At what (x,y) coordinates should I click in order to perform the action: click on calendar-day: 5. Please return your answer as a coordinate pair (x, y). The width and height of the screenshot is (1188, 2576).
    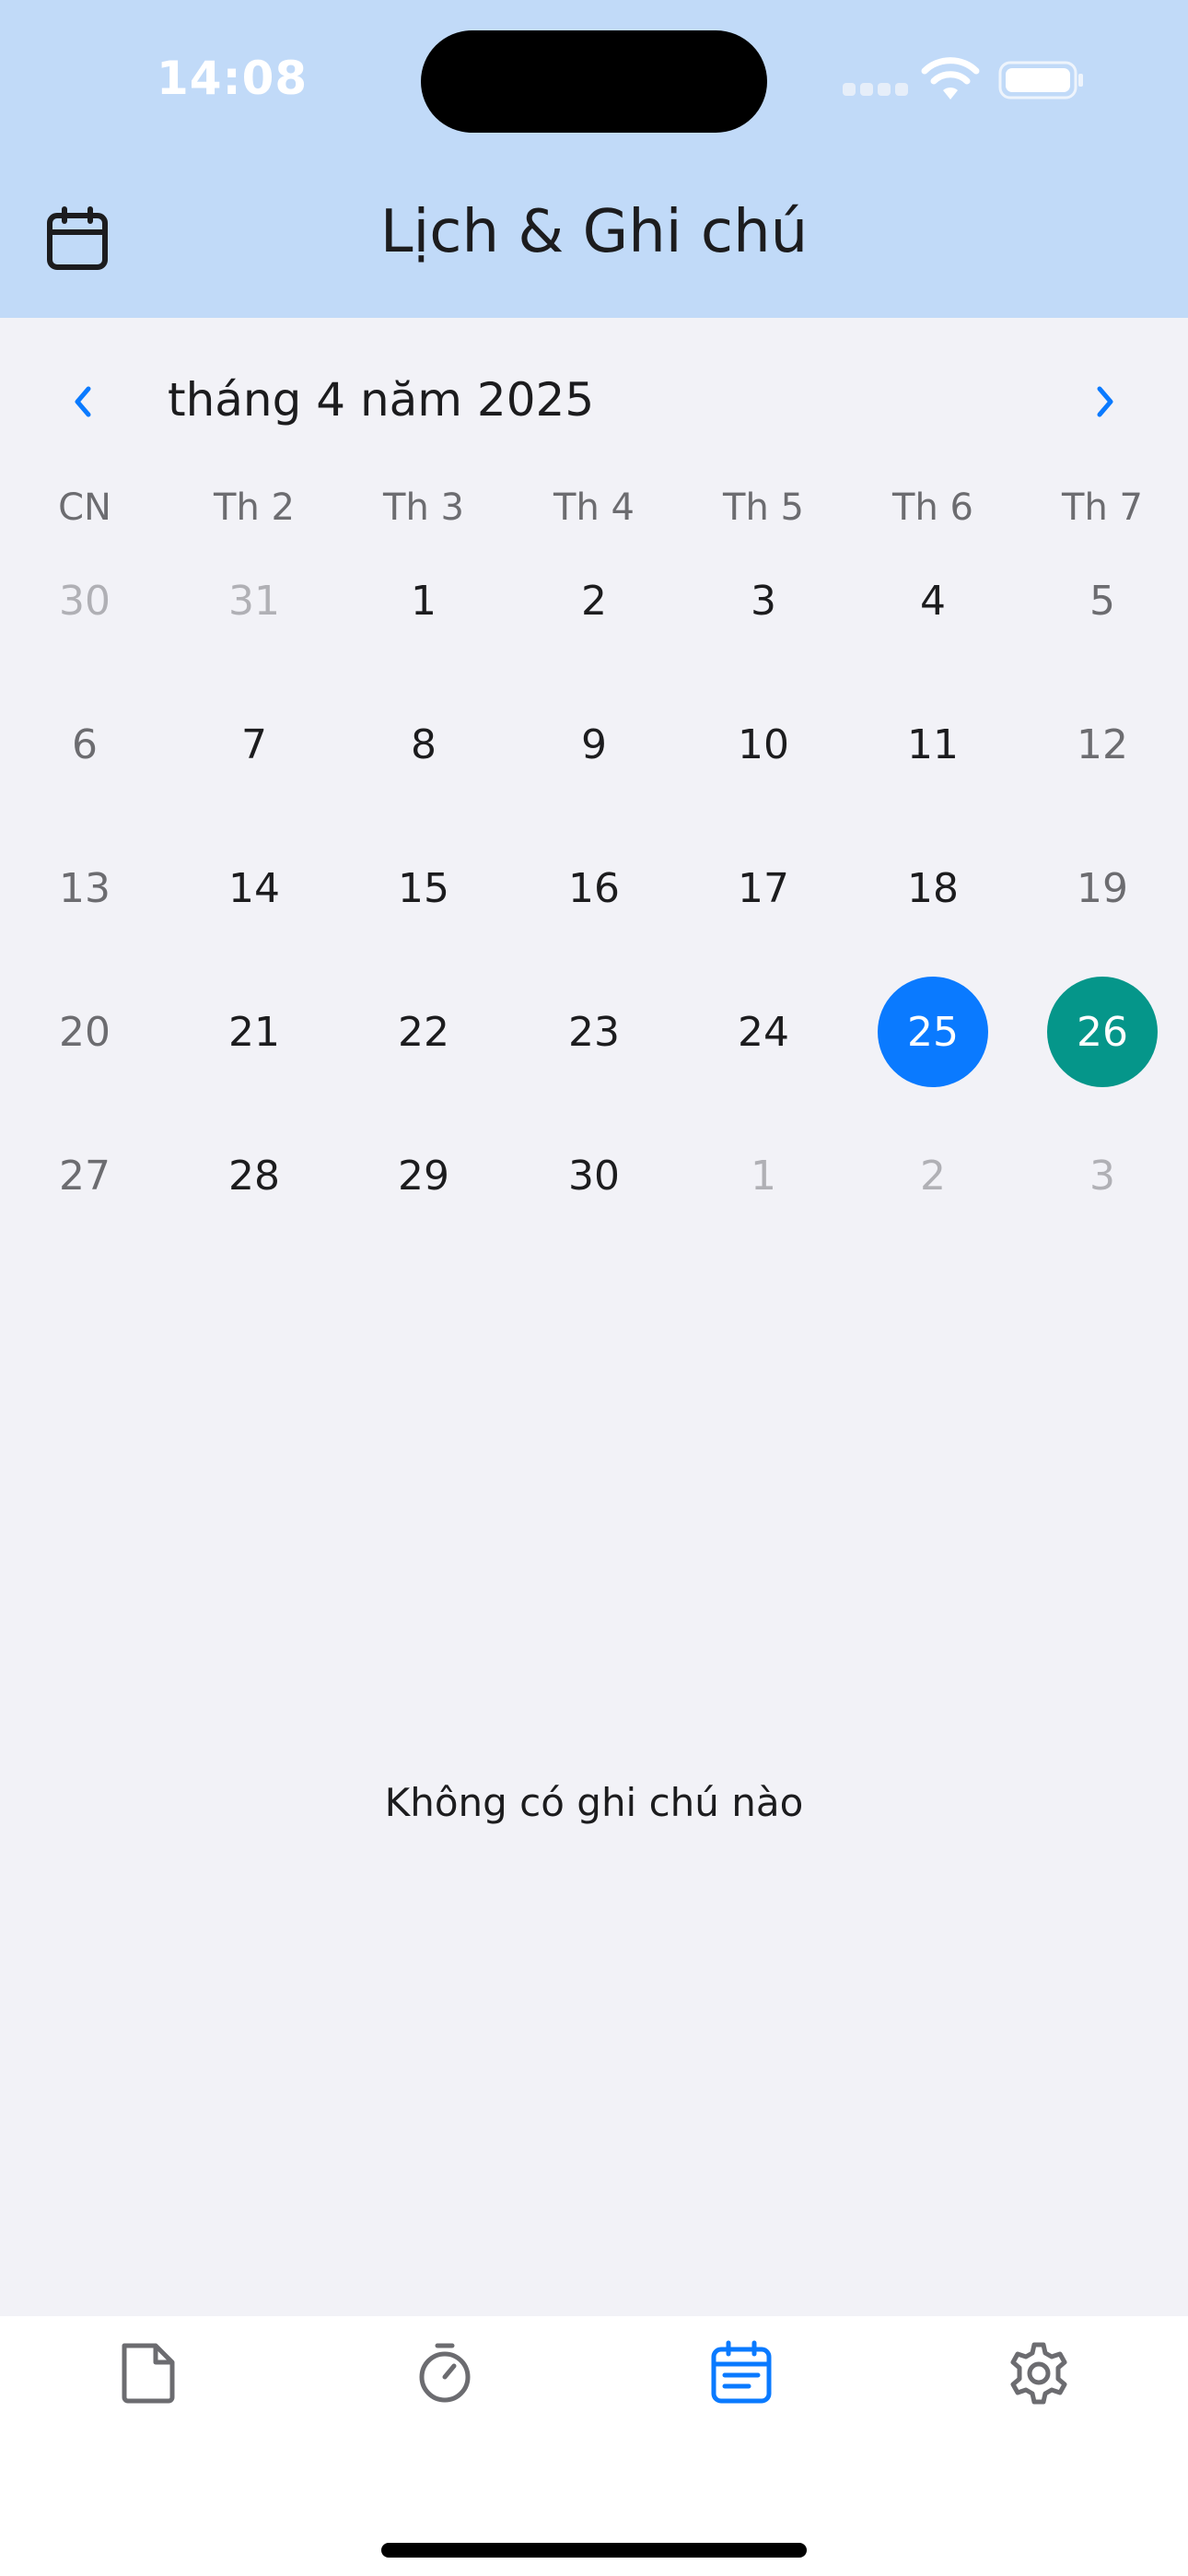
    Looking at the image, I should click on (1102, 600).